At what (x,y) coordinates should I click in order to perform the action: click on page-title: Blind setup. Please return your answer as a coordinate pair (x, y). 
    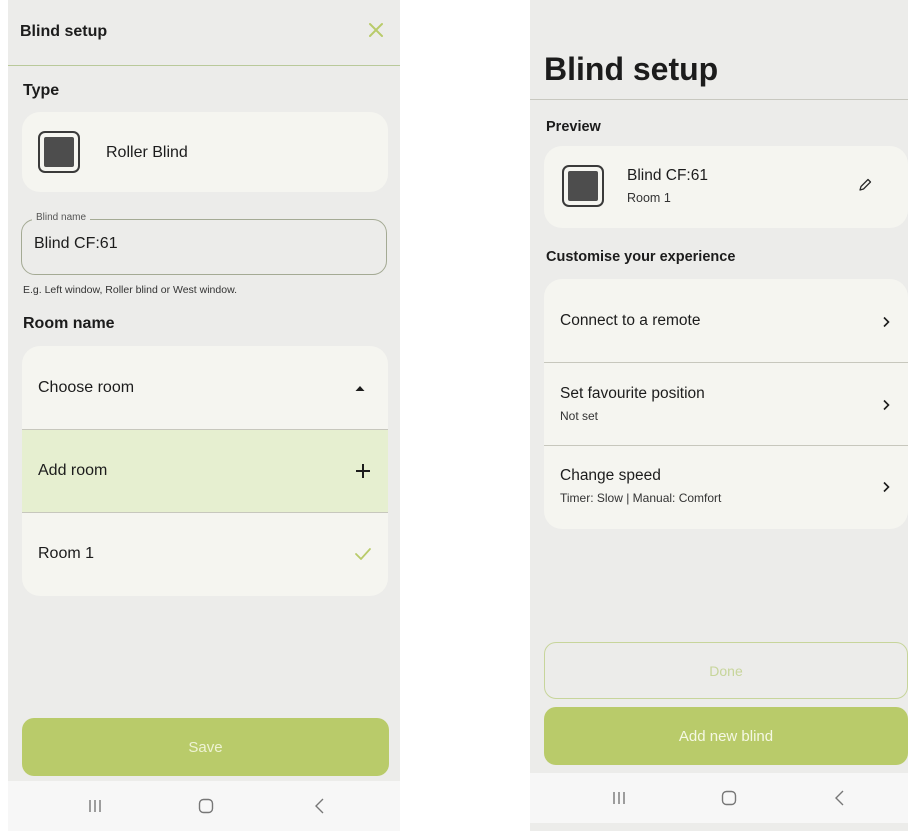
    Looking at the image, I should click on (631, 69).